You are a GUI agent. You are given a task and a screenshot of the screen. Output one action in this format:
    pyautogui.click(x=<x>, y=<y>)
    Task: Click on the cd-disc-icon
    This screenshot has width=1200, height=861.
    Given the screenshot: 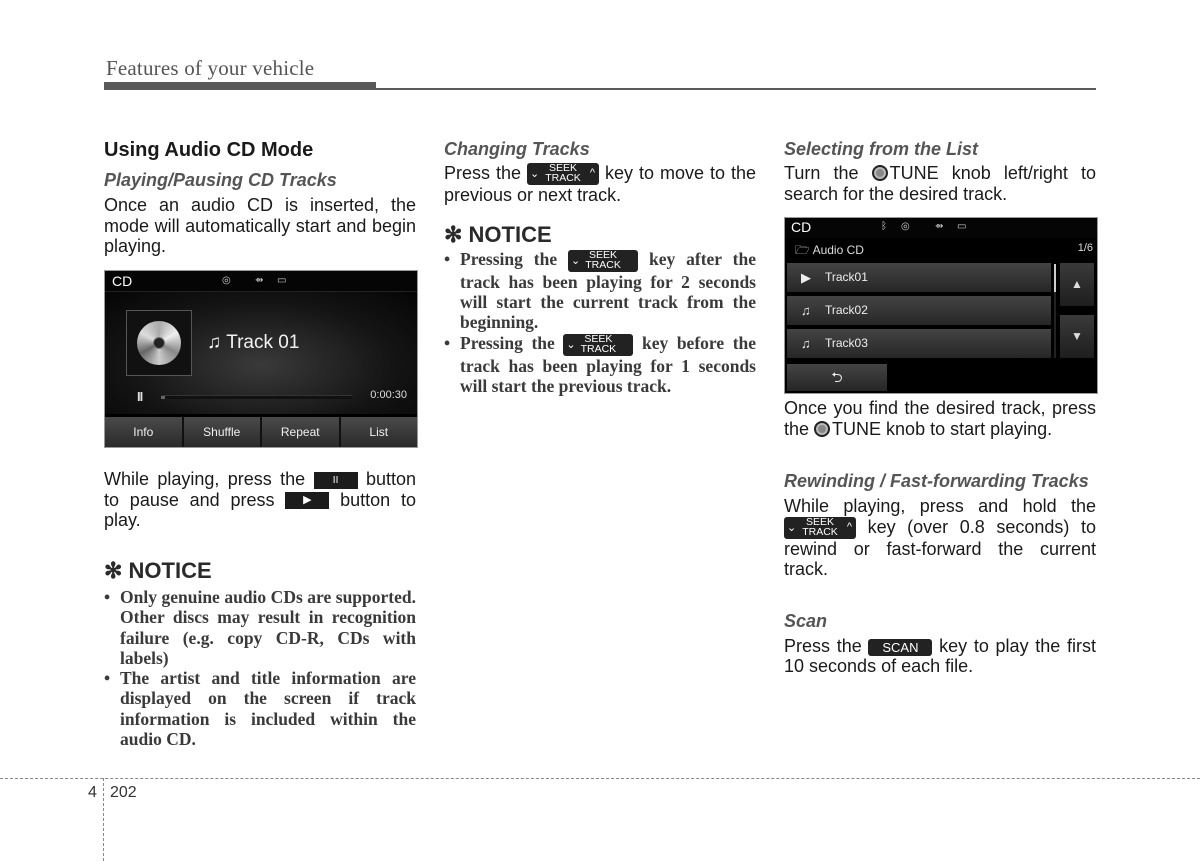 What is the action you would take?
    pyautogui.click(x=159, y=343)
    